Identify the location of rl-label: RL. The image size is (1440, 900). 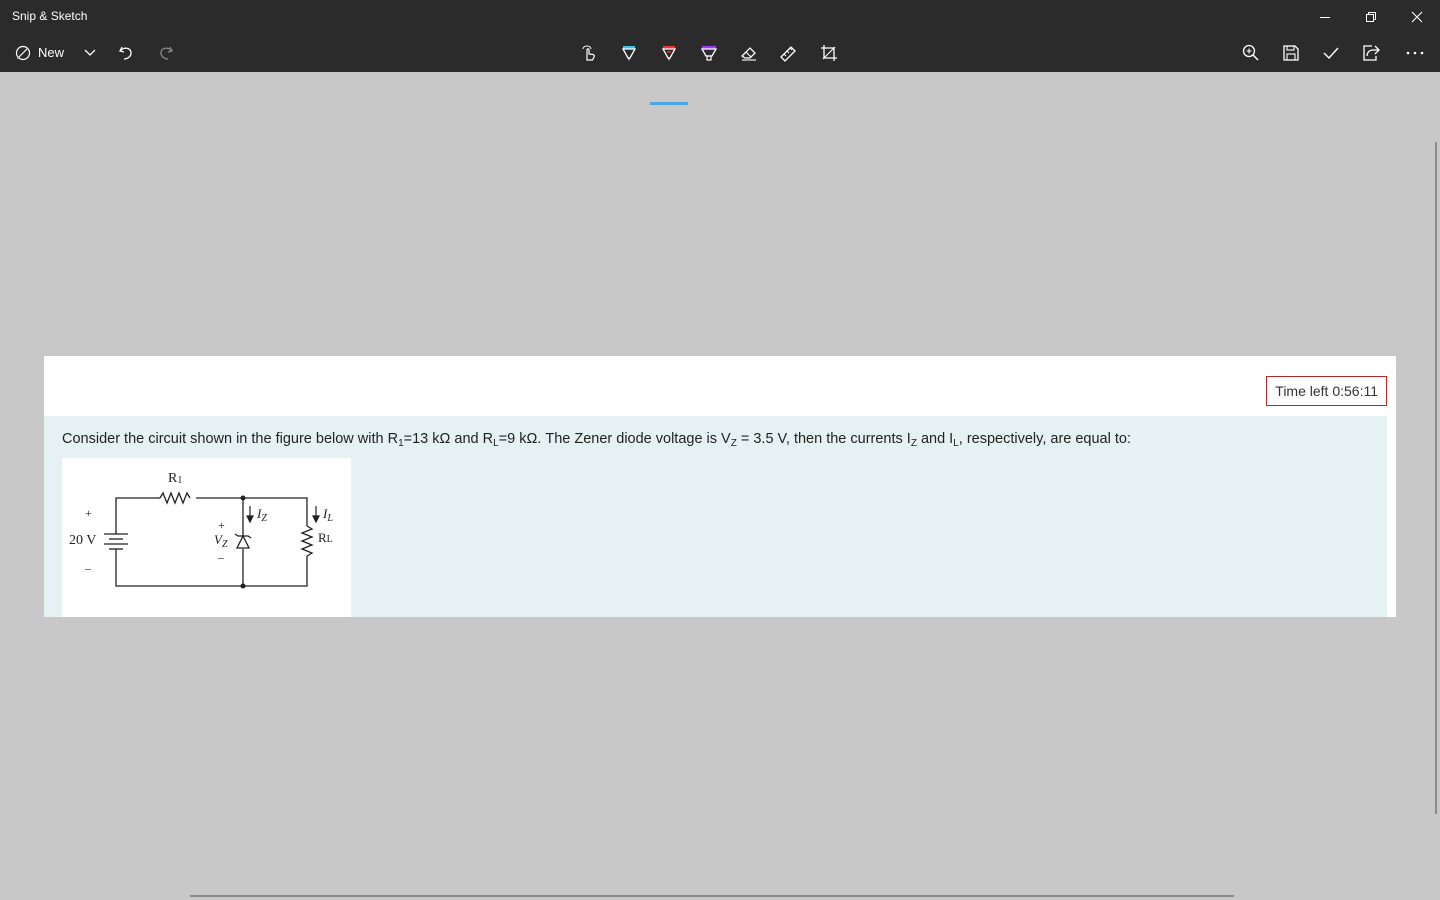
(325, 537).